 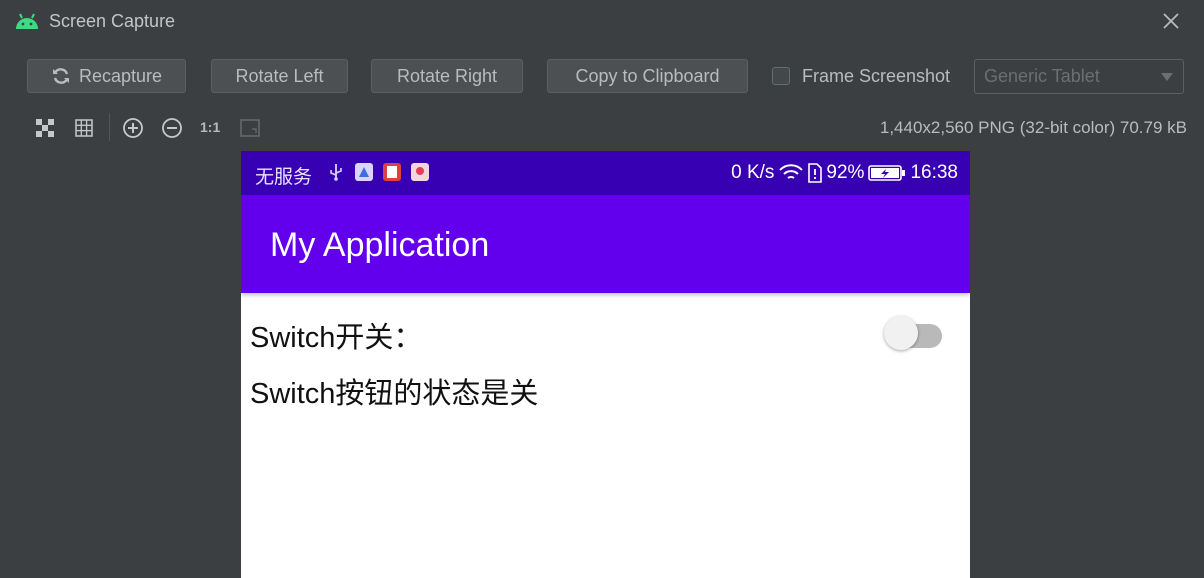 I want to click on copy-to-clipboard-label: Copy to Clipboard, so click(x=647, y=75).